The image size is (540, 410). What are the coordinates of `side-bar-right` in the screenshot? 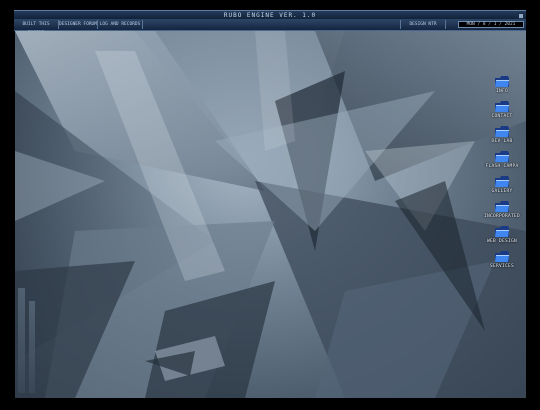 It's located at (32, 347).